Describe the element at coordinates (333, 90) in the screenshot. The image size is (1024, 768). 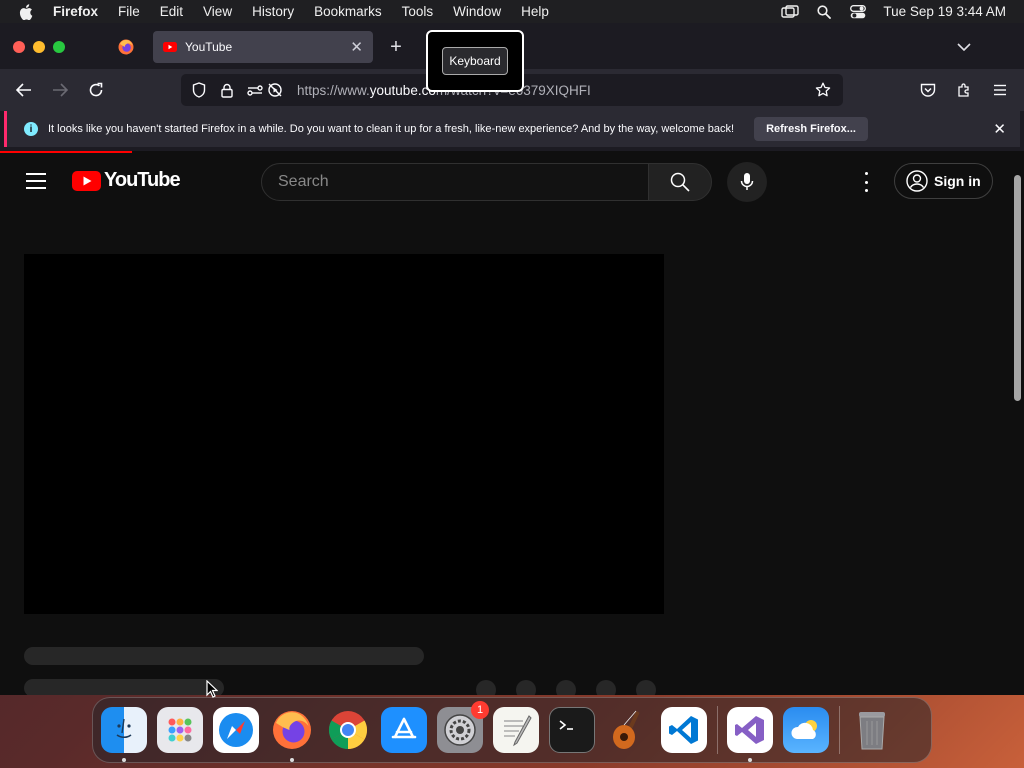
I see `url-prefix: https://www.` at that location.